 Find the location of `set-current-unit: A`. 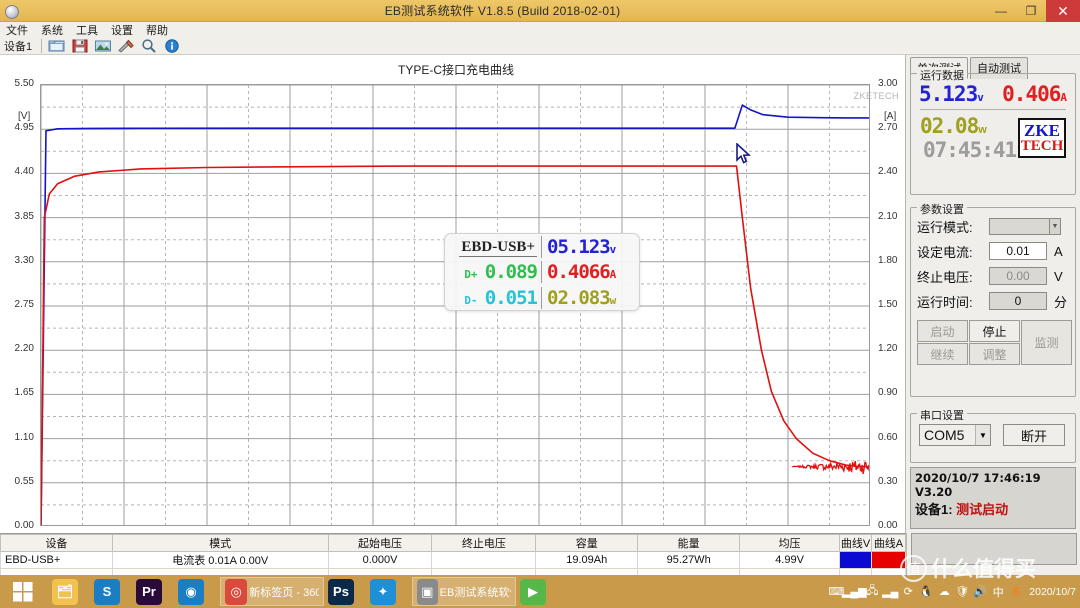

set-current-unit: A is located at coordinates (1058, 251).